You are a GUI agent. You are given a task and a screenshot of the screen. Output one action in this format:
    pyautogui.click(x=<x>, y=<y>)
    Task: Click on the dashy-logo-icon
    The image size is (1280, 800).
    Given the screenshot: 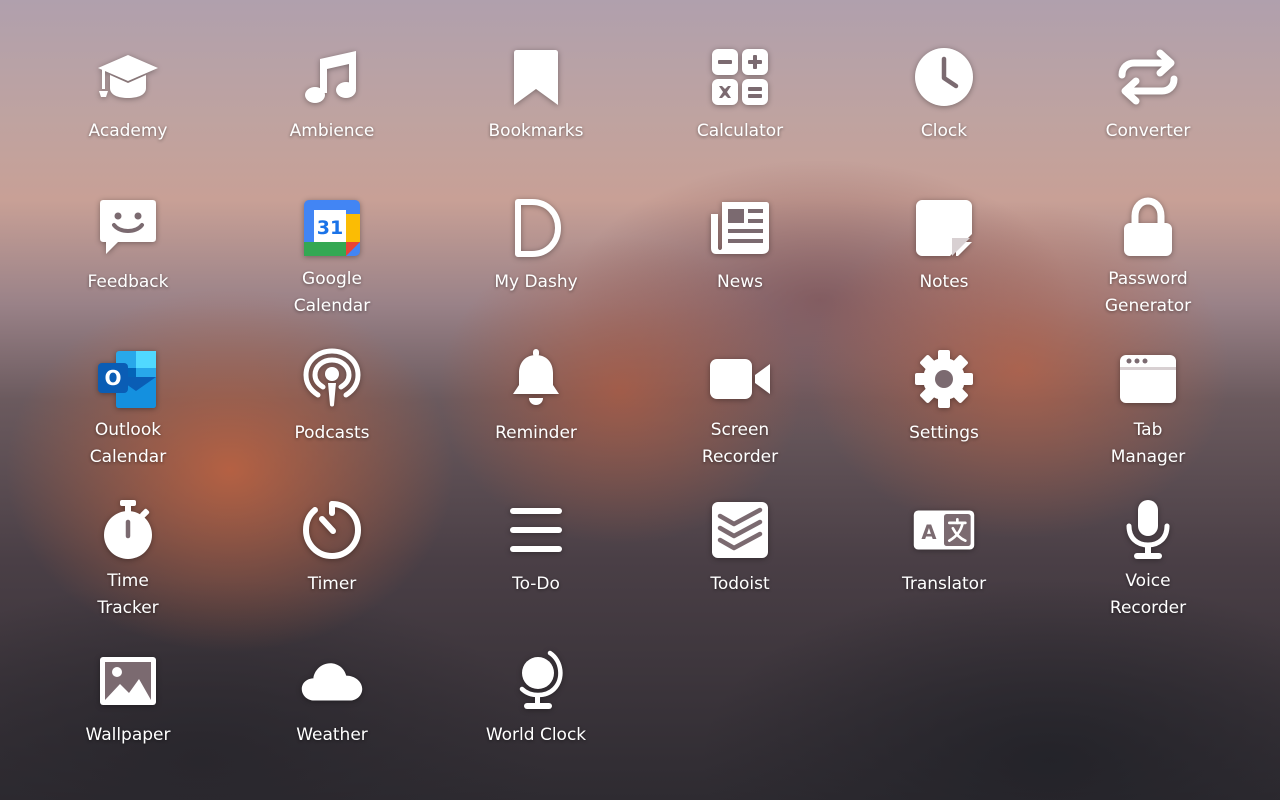 What is the action you would take?
    pyautogui.click(x=536, y=228)
    